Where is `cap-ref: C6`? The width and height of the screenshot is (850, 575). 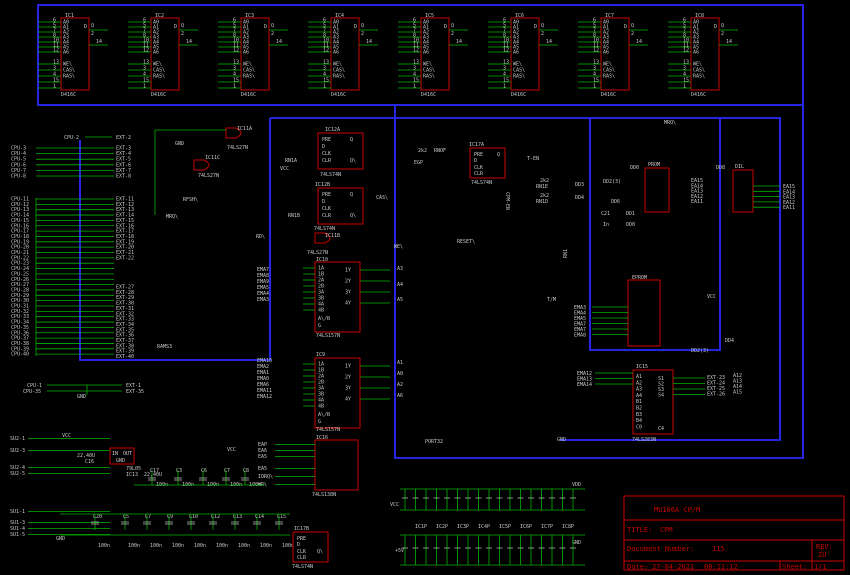 cap-ref: C6 is located at coordinates (204, 471).